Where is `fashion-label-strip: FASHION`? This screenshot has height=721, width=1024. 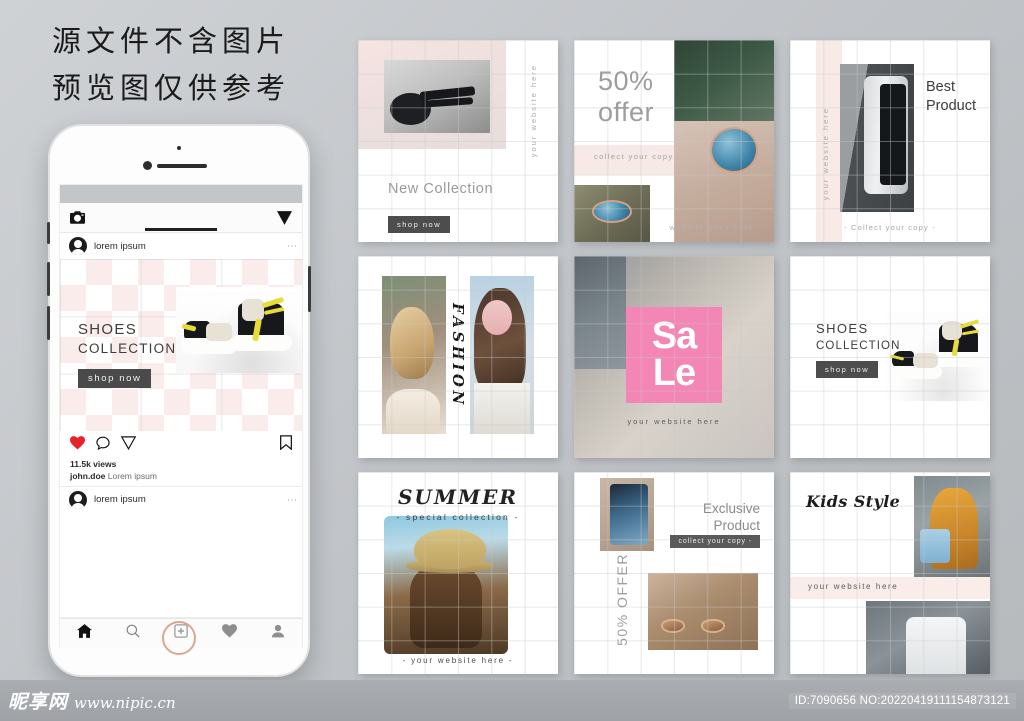
fashion-label-strip: FASHION is located at coordinates (458, 355).